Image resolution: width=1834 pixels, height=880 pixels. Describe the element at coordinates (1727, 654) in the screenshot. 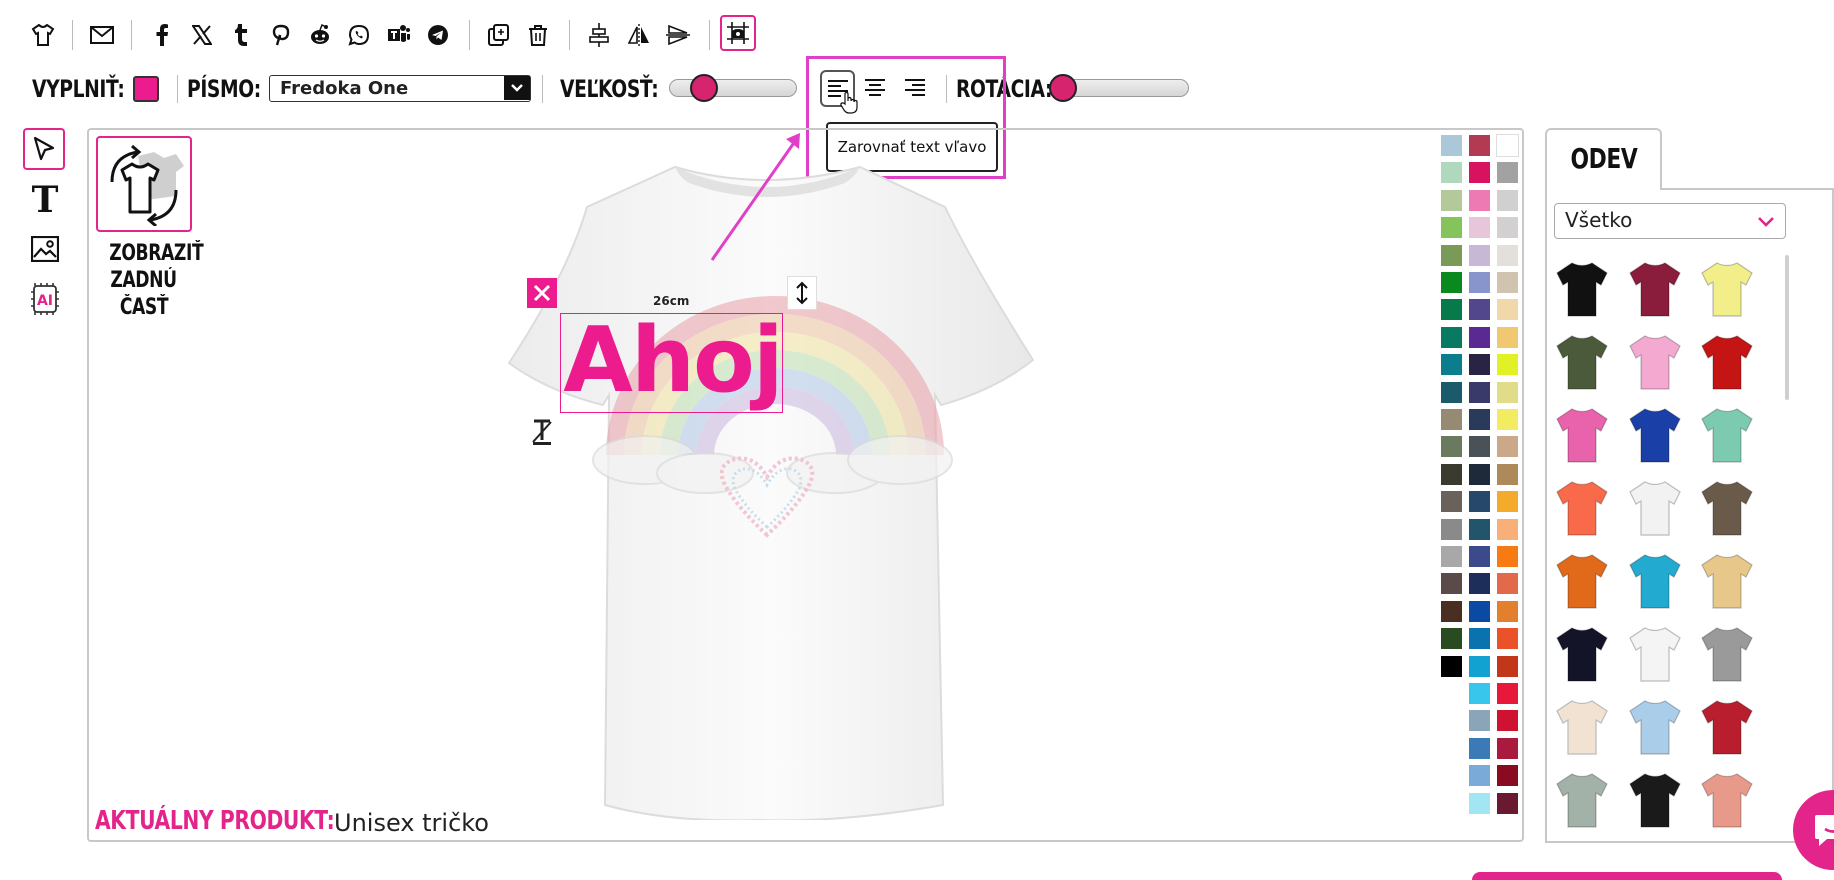

I see `product-grey-hoodie` at that location.